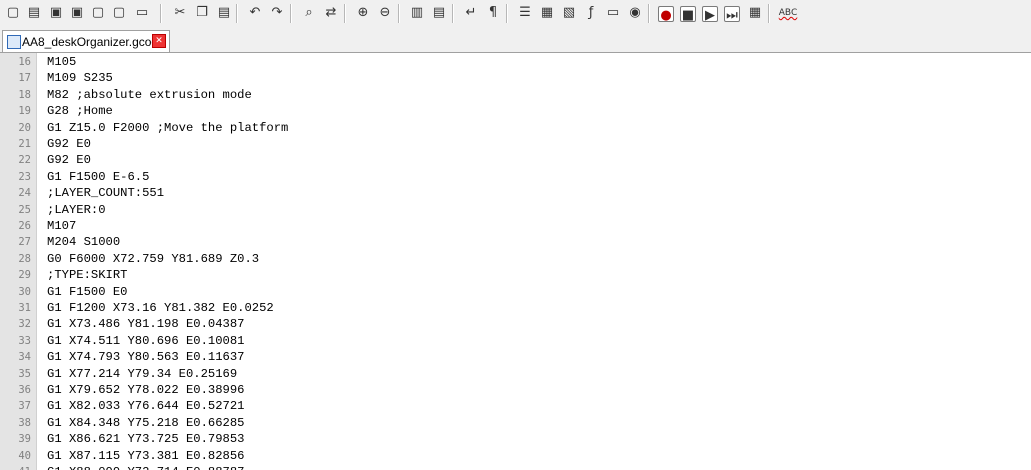 This screenshot has height=470, width=1031. What do you see at coordinates (635, 13) in the screenshot?
I see `monitoring-eye-icon: ◉` at bounding box center [635, 13].